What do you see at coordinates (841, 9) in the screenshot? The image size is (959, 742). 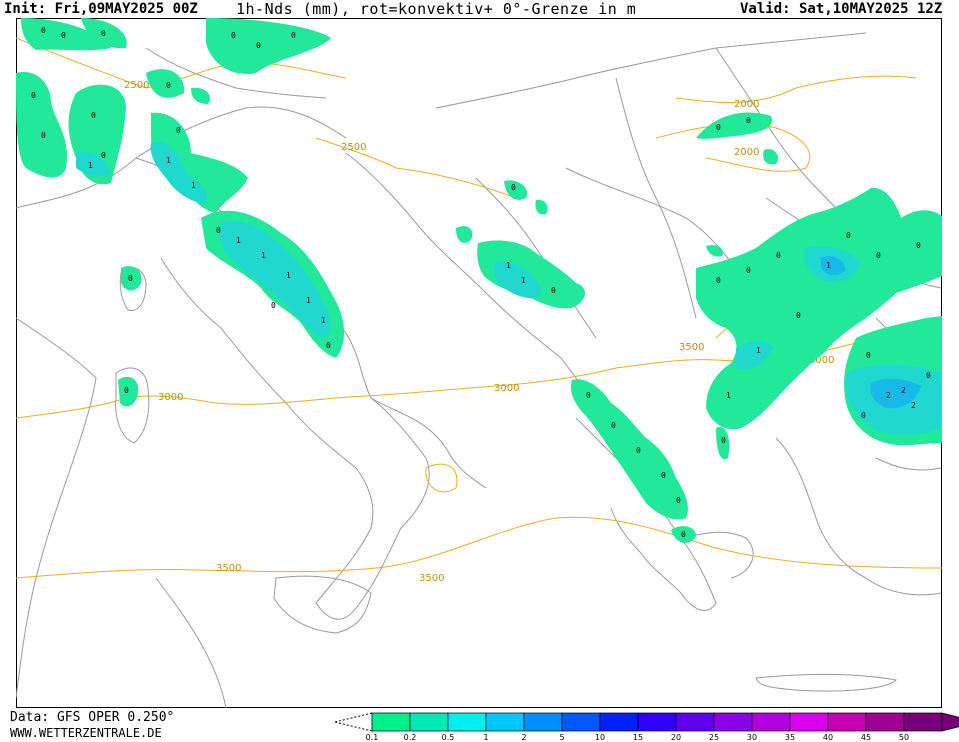 I see `valid-time: Valid: Sat,10MAY2025 12Z` at bounding box center [841, 9].